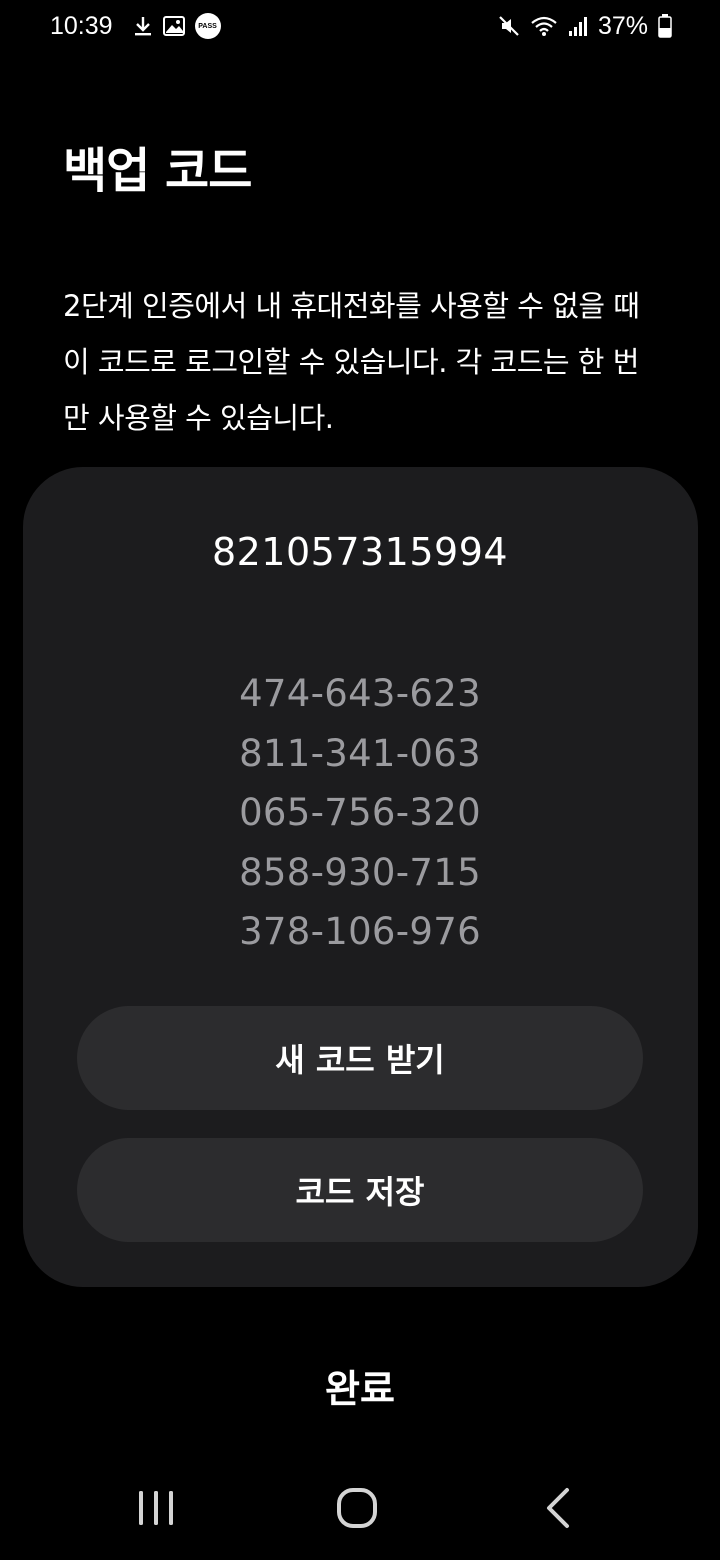 The image size is (720, 1560). Describe the element at coordinates (81, 25) in the screenshot. I see `status-time: 10:39` at that location.